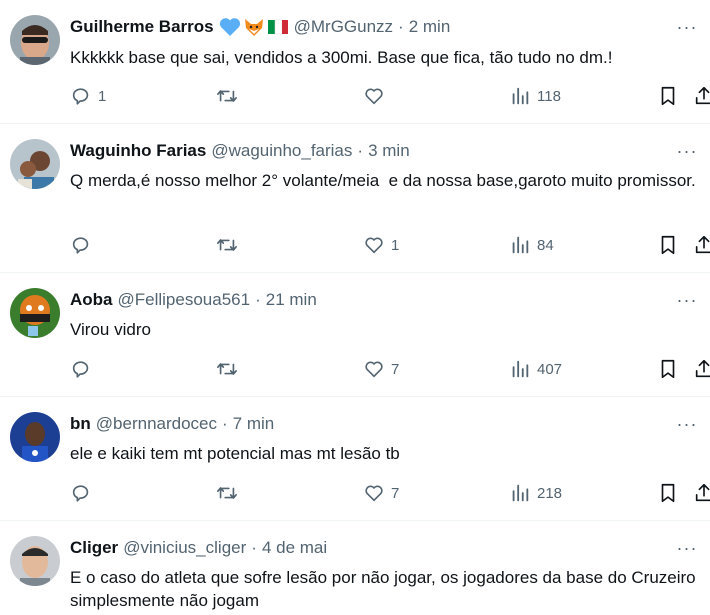  Describe the element at coordinates (549, 96) in the screenshot. I see `view-count: 118` at that location.